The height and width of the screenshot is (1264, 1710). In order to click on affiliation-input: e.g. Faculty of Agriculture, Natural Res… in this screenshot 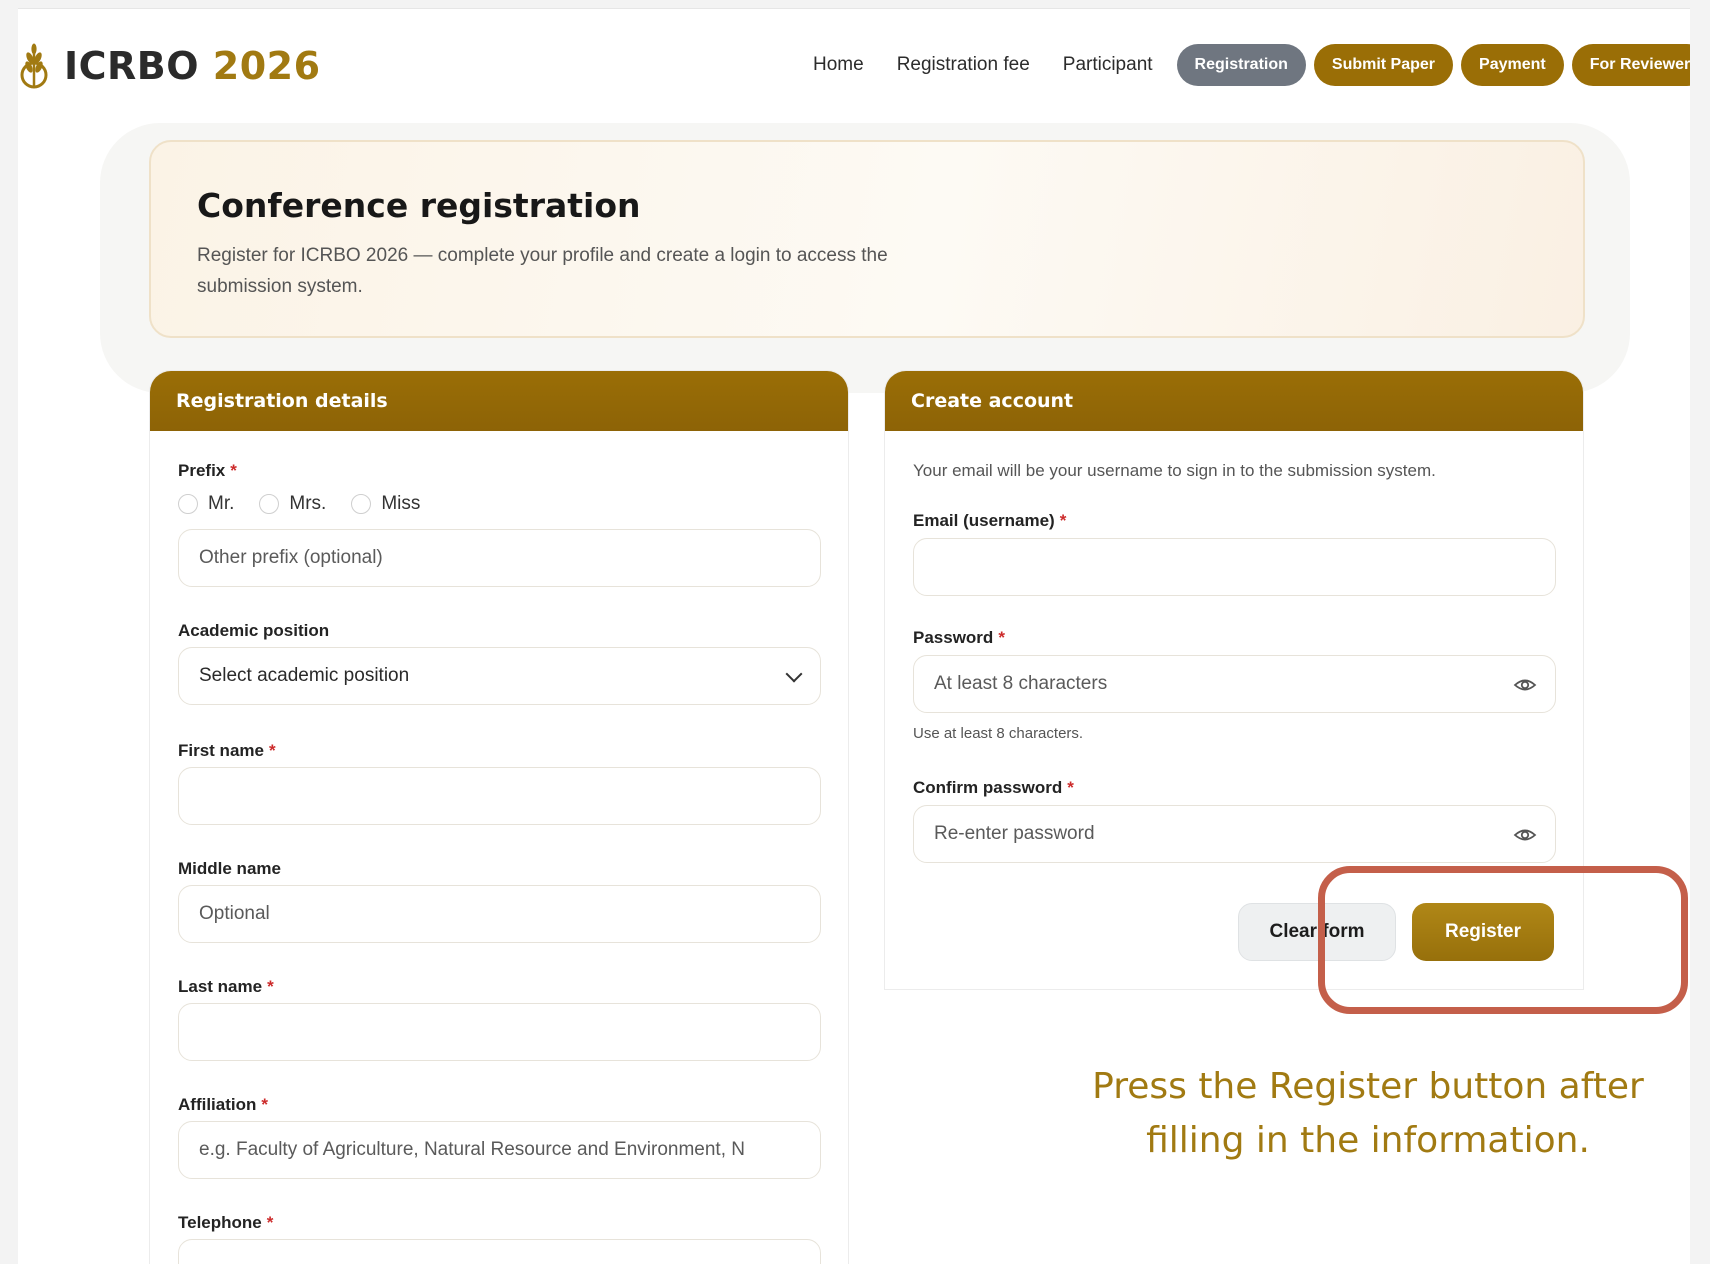, I will do `click(499, 1150)`.